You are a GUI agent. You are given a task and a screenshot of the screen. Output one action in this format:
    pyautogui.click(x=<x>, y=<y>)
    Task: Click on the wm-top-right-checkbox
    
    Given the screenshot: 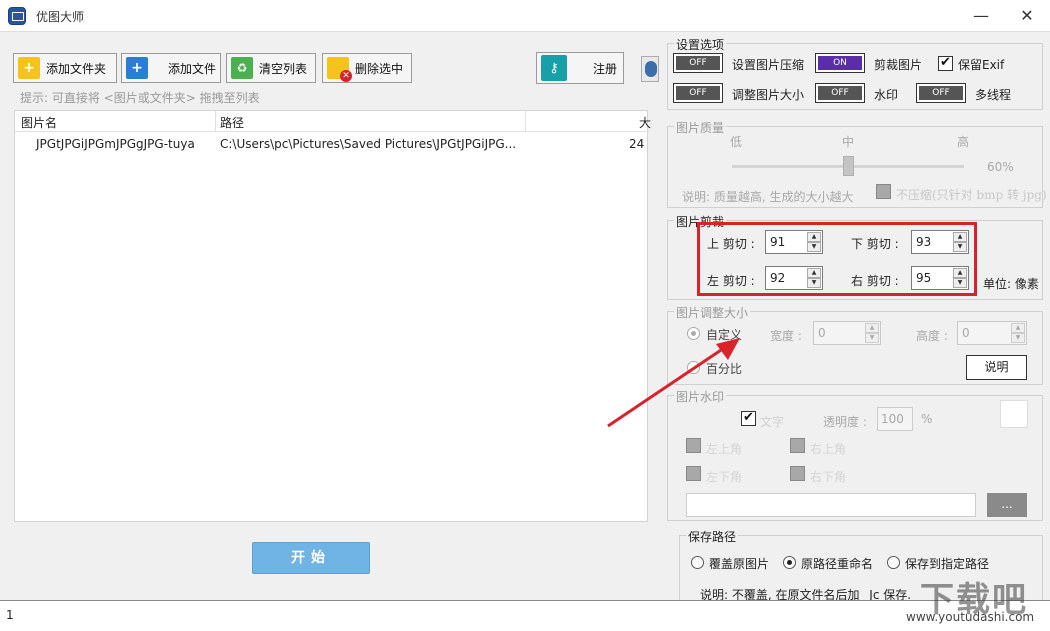 What is the action you would take?
    pyautogui.click(x=797, y=445)
    